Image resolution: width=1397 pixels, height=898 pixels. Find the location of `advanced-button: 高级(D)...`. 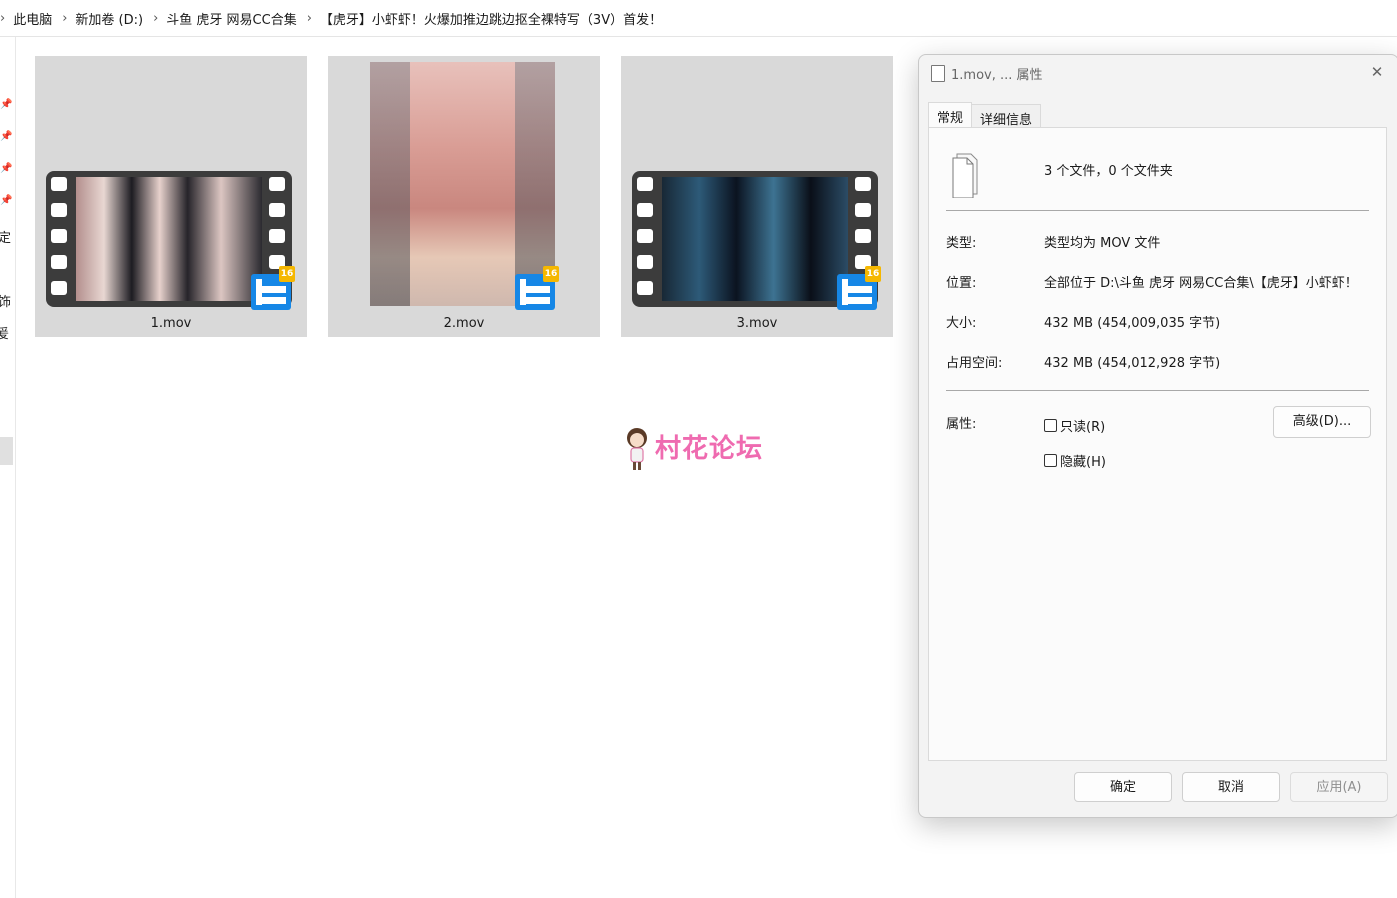

advanced-button: 高级(D)... is located at coordinates (1322, 422).